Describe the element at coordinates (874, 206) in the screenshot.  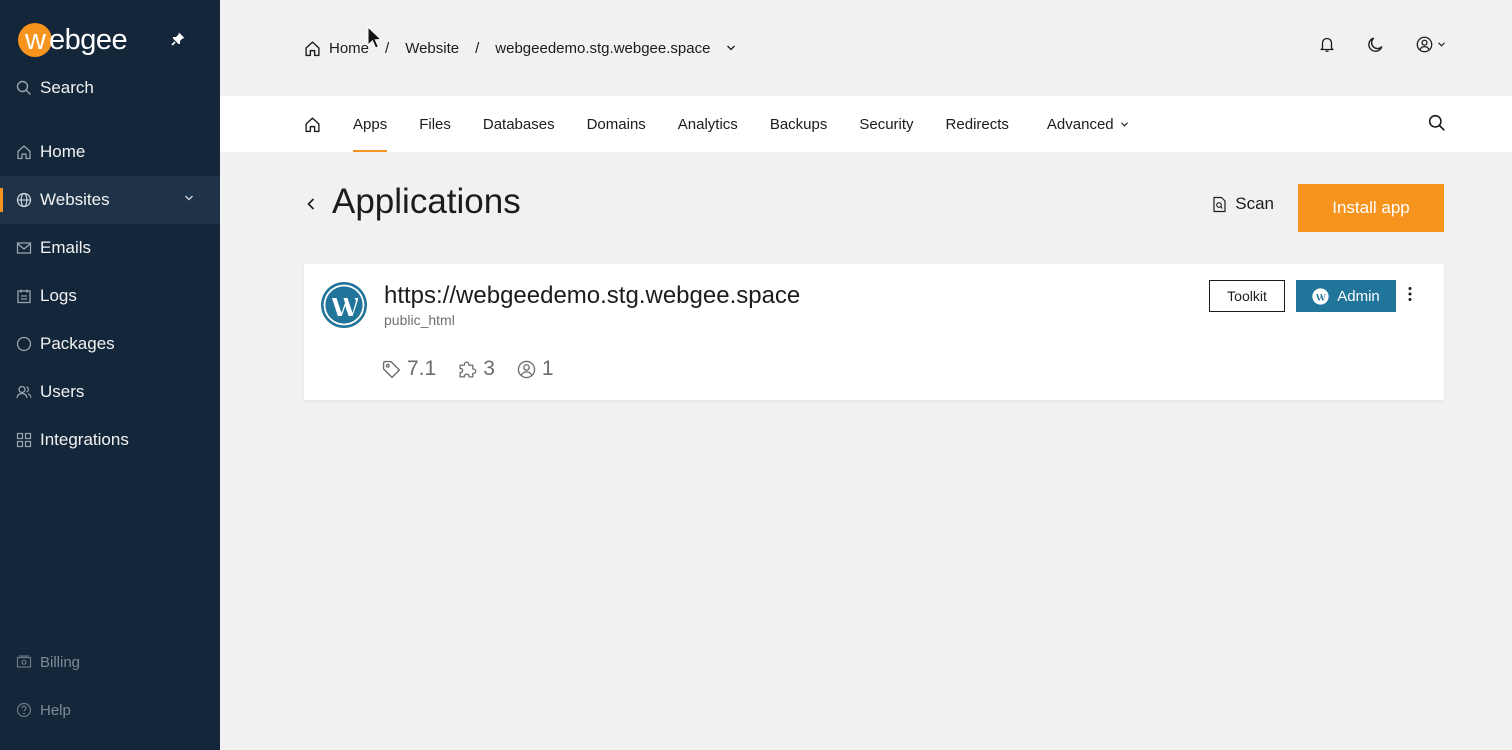
I see `page-header: Applications Scan Install app` at that location.